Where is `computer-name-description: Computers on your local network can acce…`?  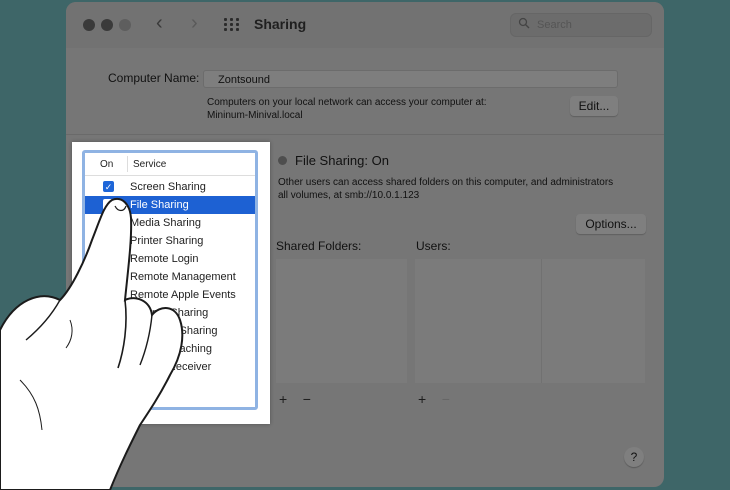
computer-name-description: Computers on your local network can acce… is located at coordinates (347, 109).